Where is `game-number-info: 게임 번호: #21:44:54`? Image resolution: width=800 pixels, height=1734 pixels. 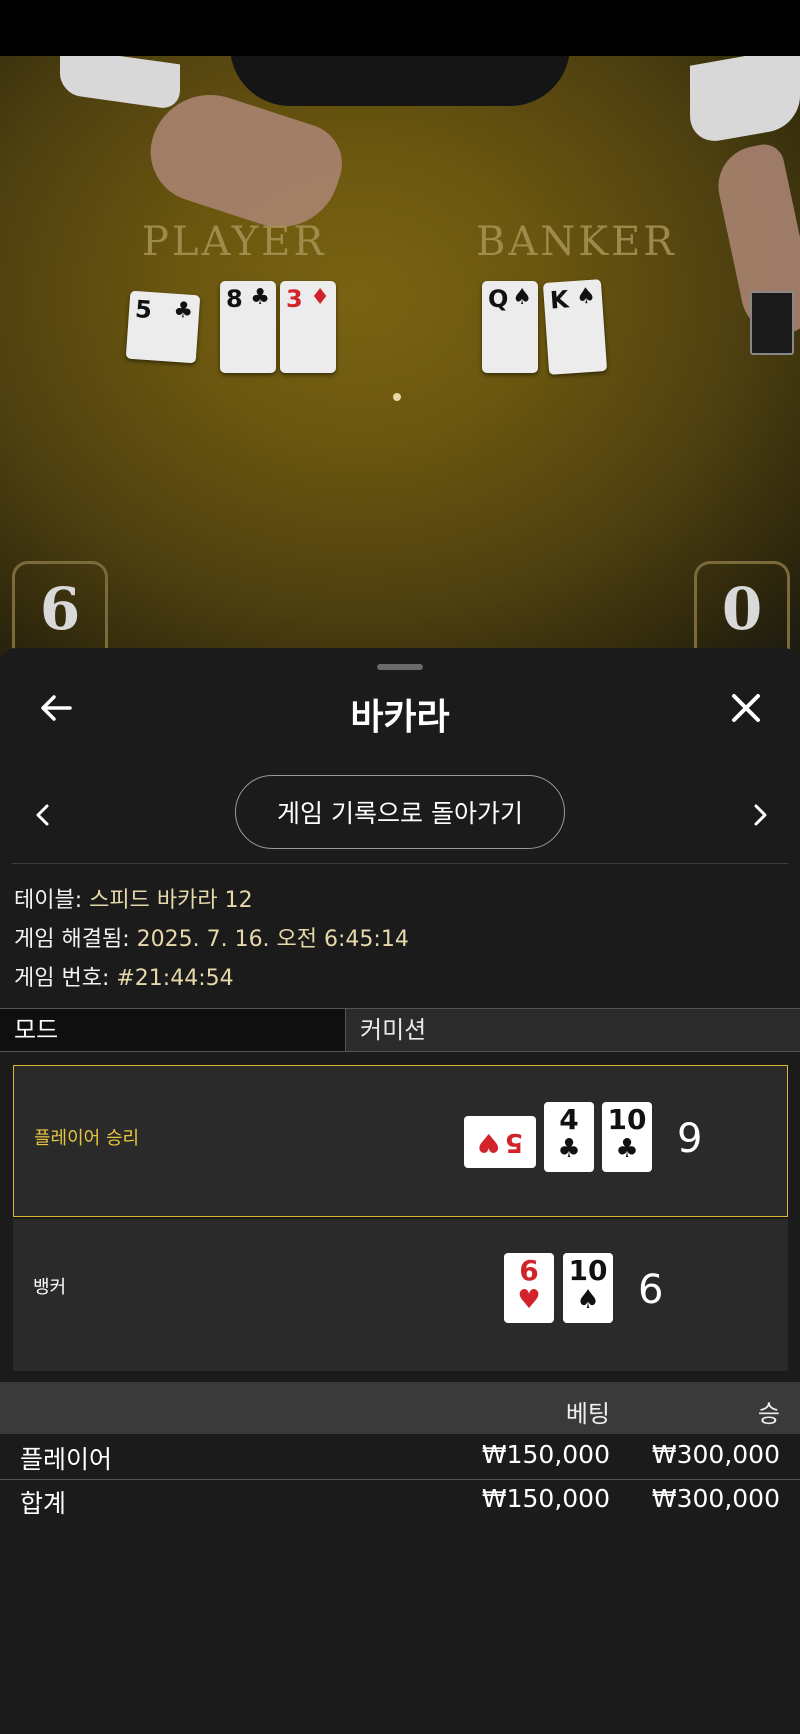
game-number-info: 게임 번호: #21:44:54 is located at coordinates (124, 976).